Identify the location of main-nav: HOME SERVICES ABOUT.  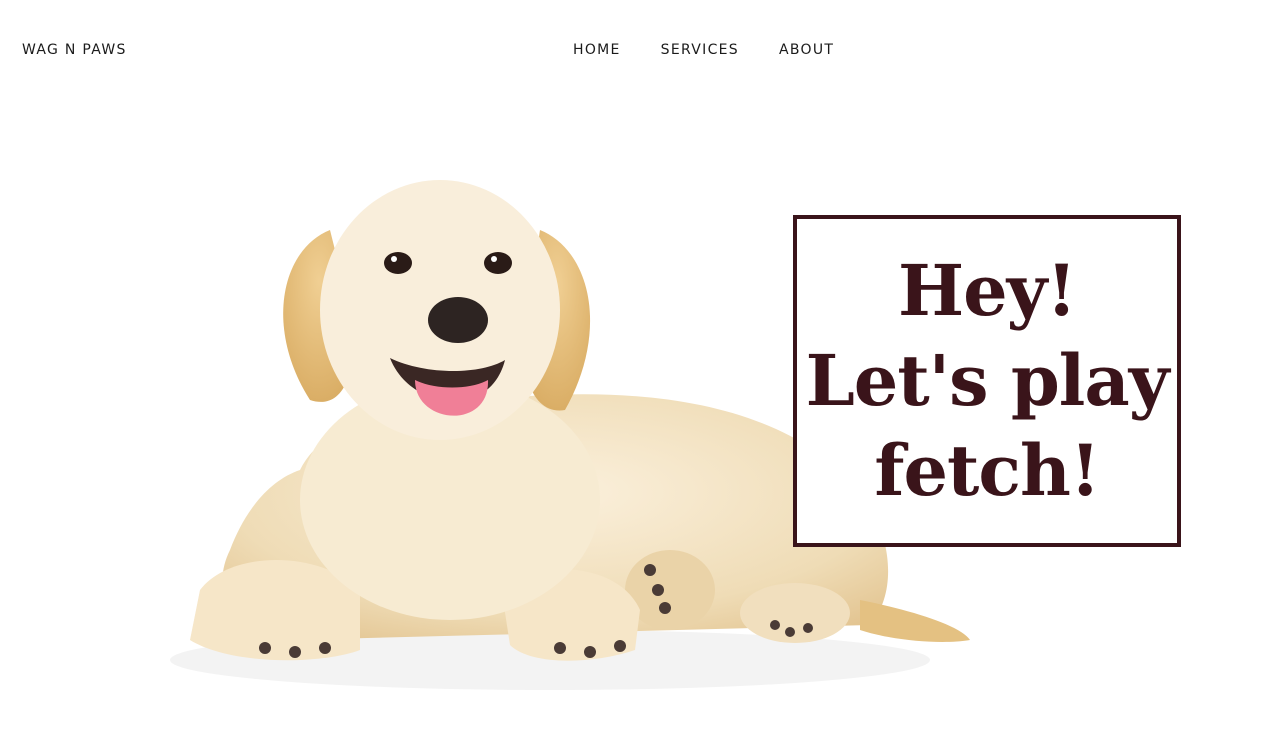
(703, 50).